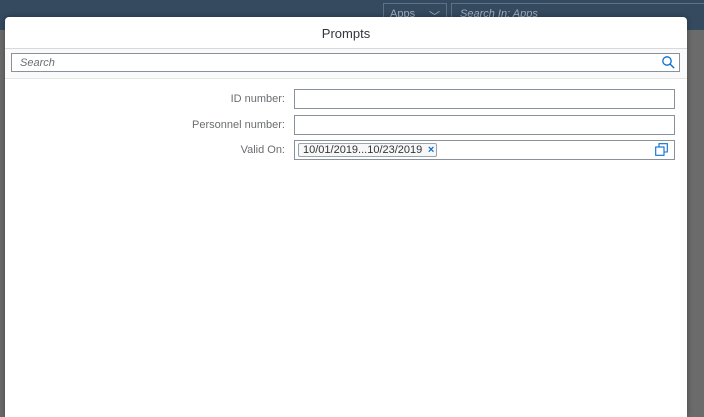 The image size is (704, 417). Describe the element at coordinates (346, 33) in the screenshot. I see `dialog-title: Prompts` at that location.